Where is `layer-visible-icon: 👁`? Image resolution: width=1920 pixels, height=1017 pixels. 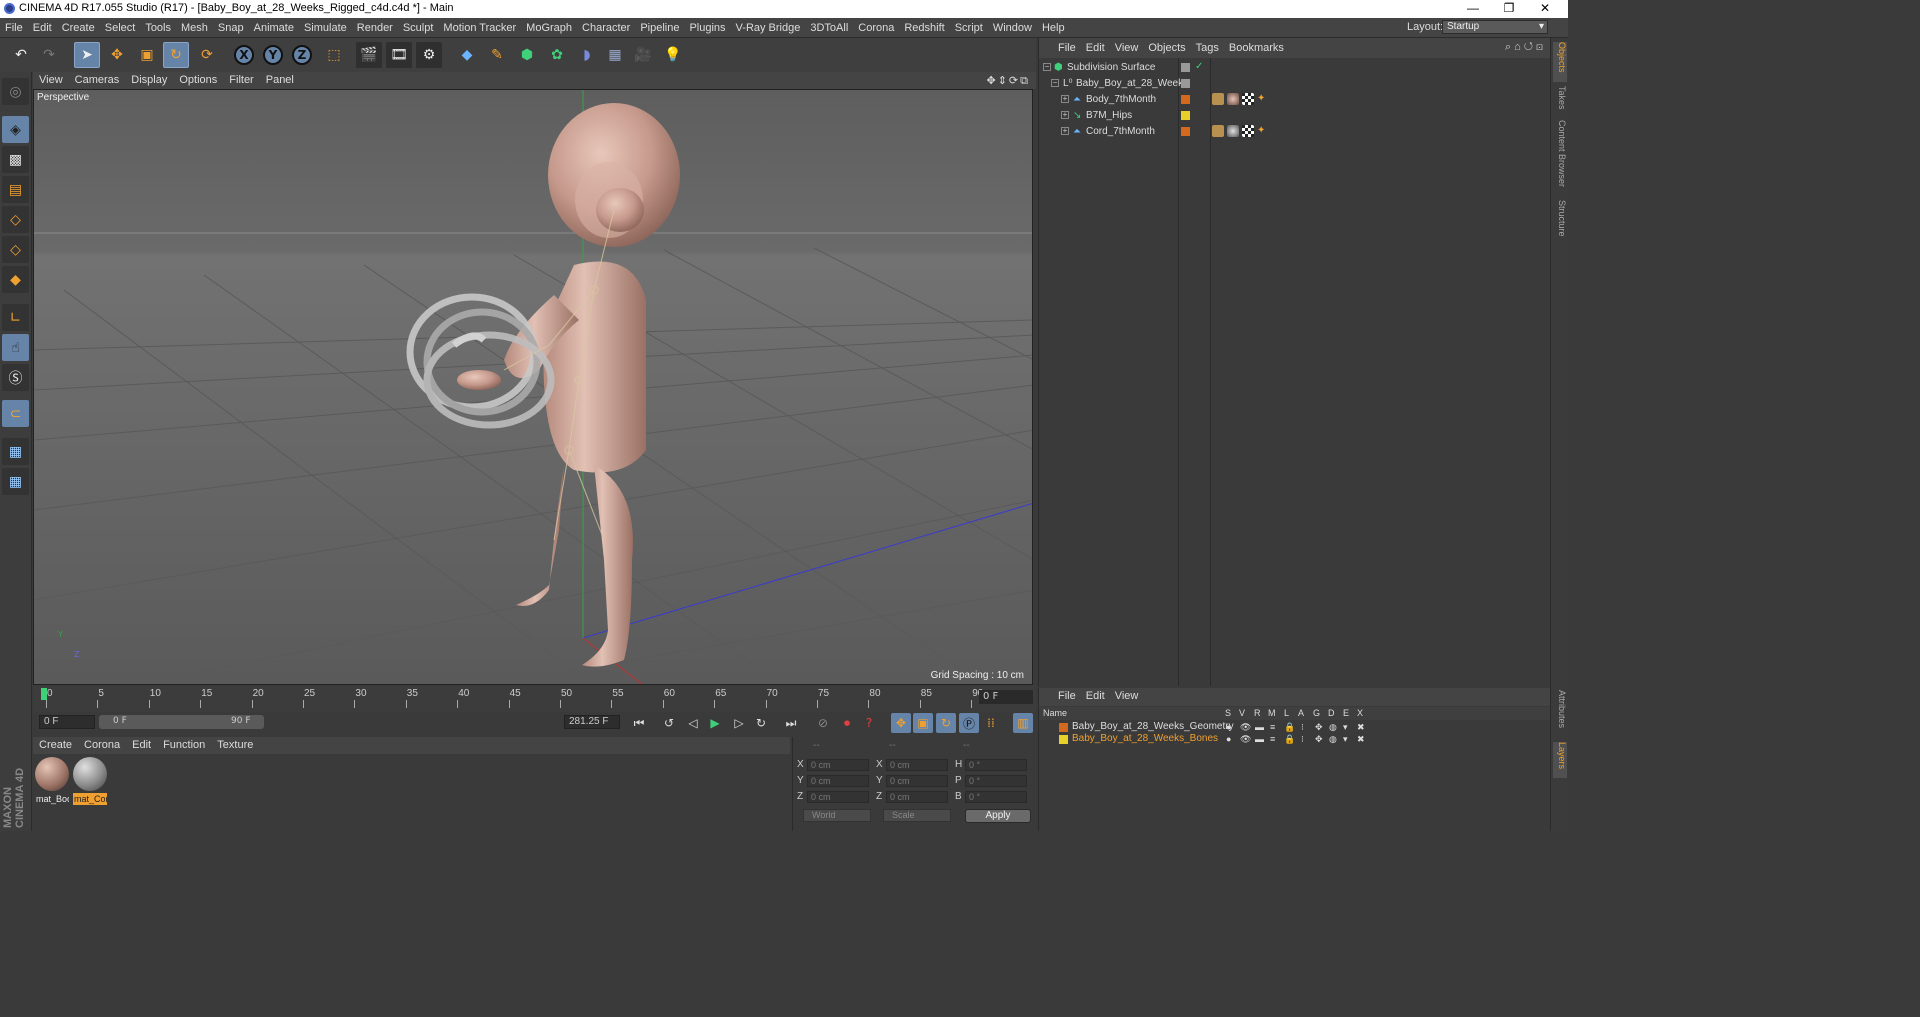 layer-visible-icon: 👁 is located at coordinates (1245, 727).